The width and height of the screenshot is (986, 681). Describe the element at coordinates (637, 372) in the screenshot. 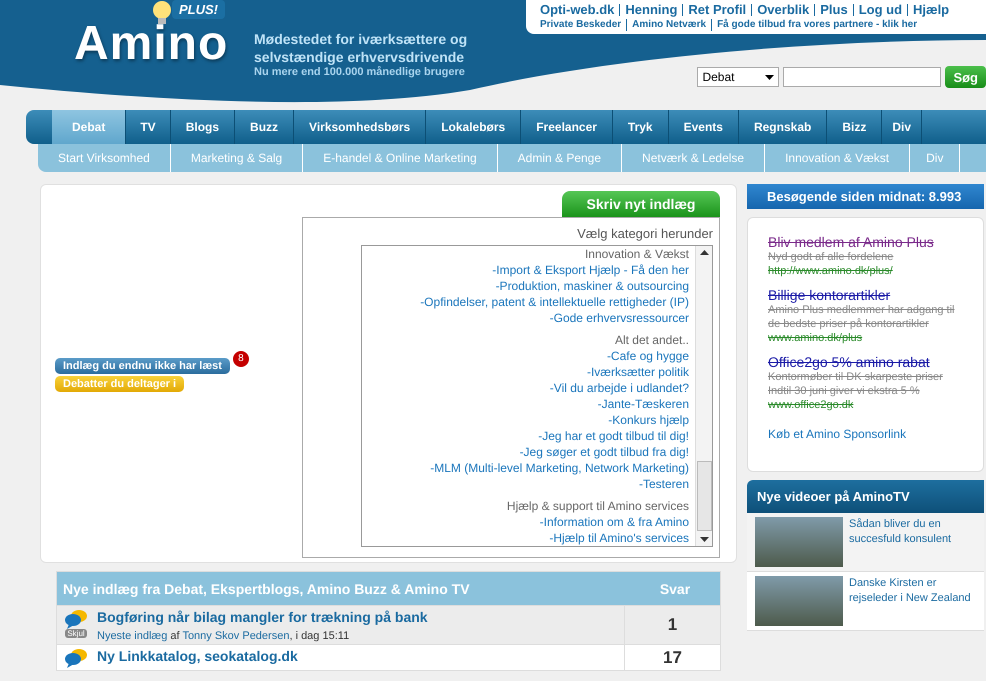

I see `category-link: -Iværksætter politik` at that location.